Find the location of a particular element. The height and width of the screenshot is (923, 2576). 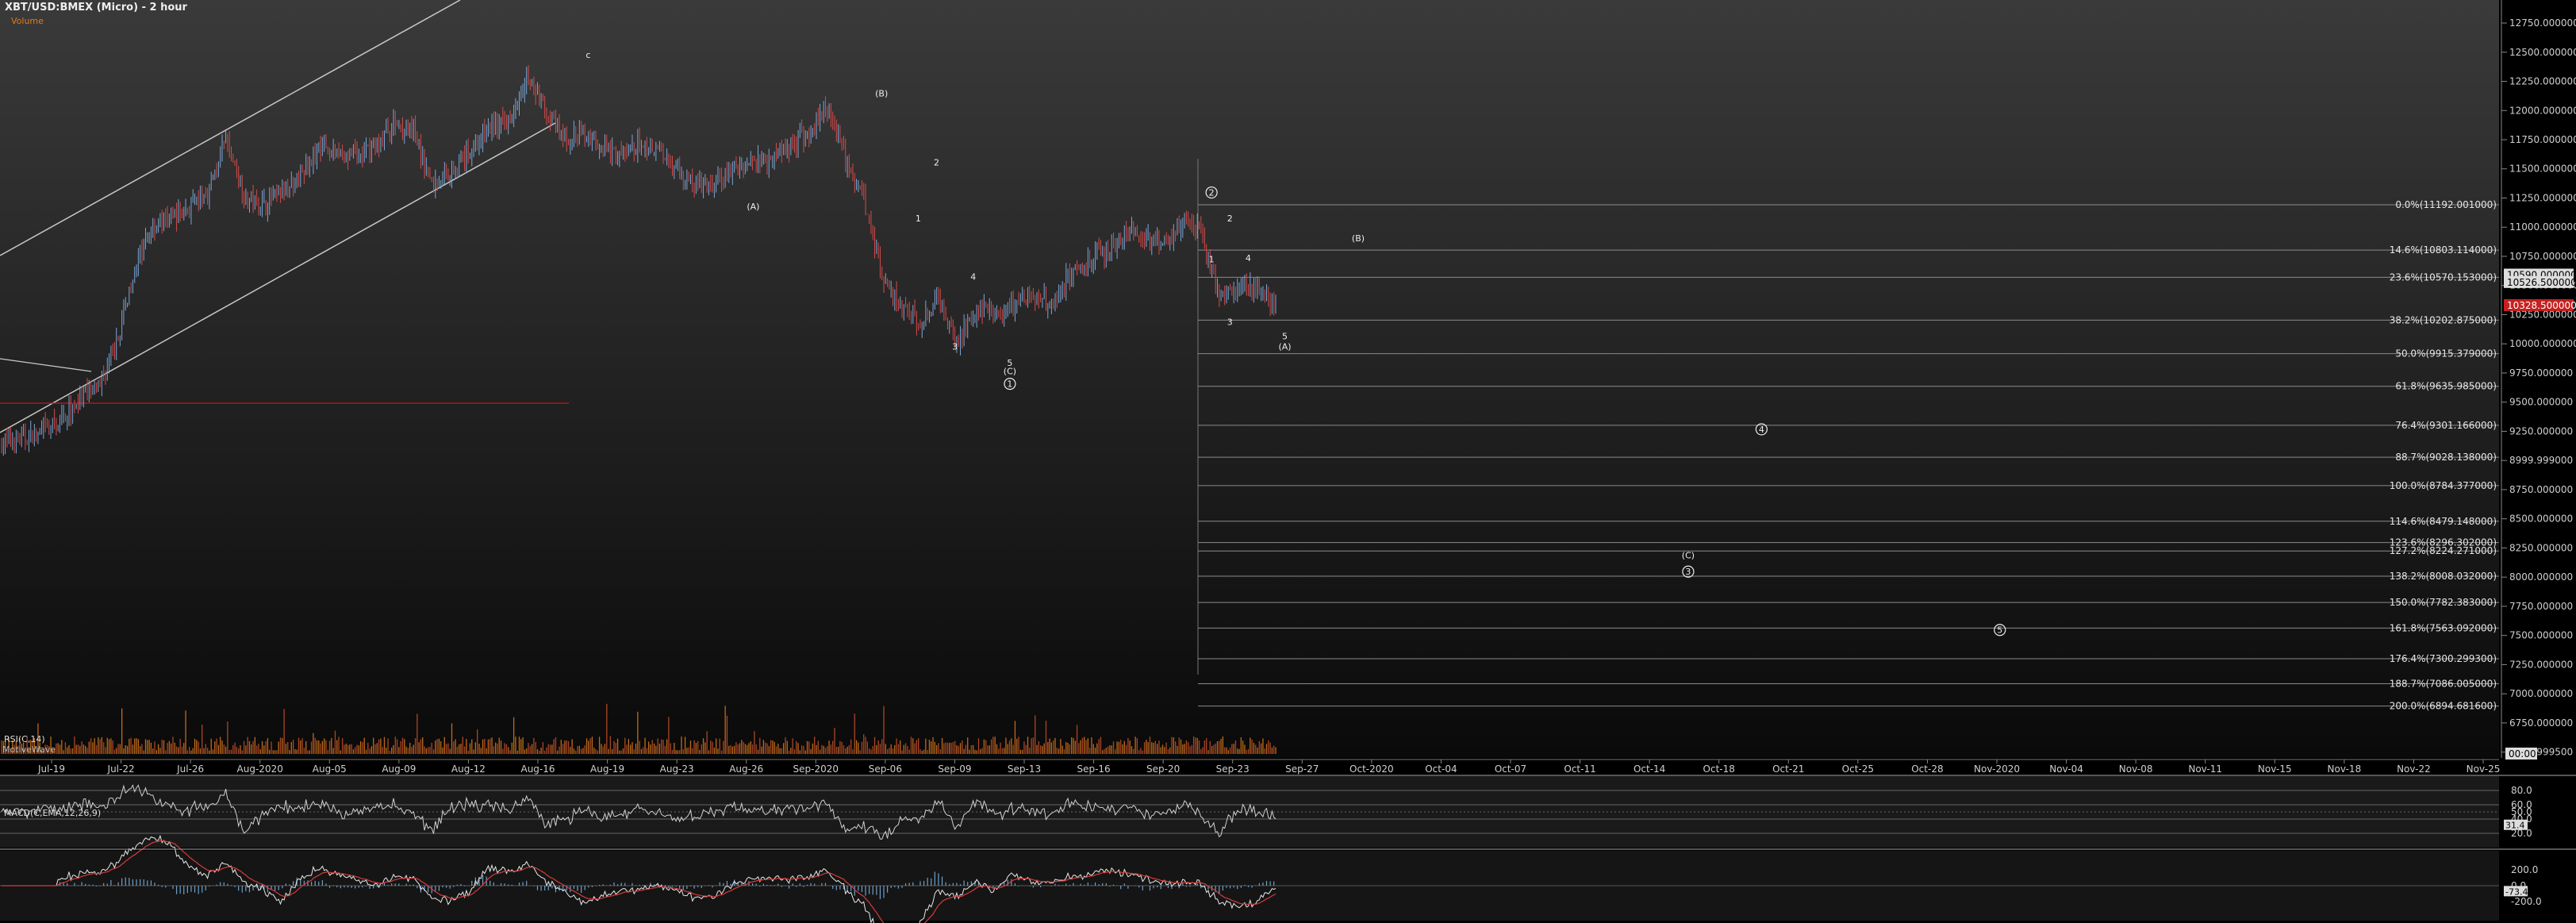

fib-label: 14.6%(10803.114000) is located at coordinates (2443, 250).